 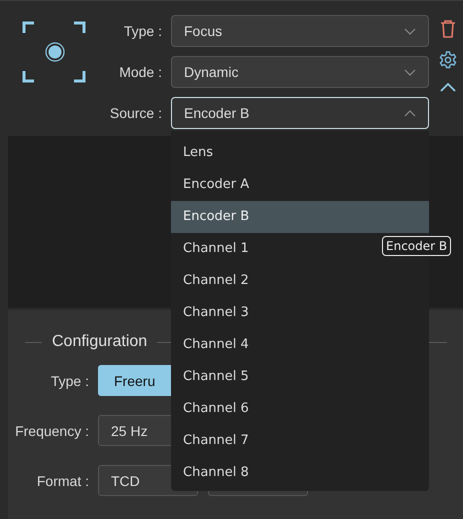 I want to click on dropdown-option: Encoder B, so click(x=300, y=217).